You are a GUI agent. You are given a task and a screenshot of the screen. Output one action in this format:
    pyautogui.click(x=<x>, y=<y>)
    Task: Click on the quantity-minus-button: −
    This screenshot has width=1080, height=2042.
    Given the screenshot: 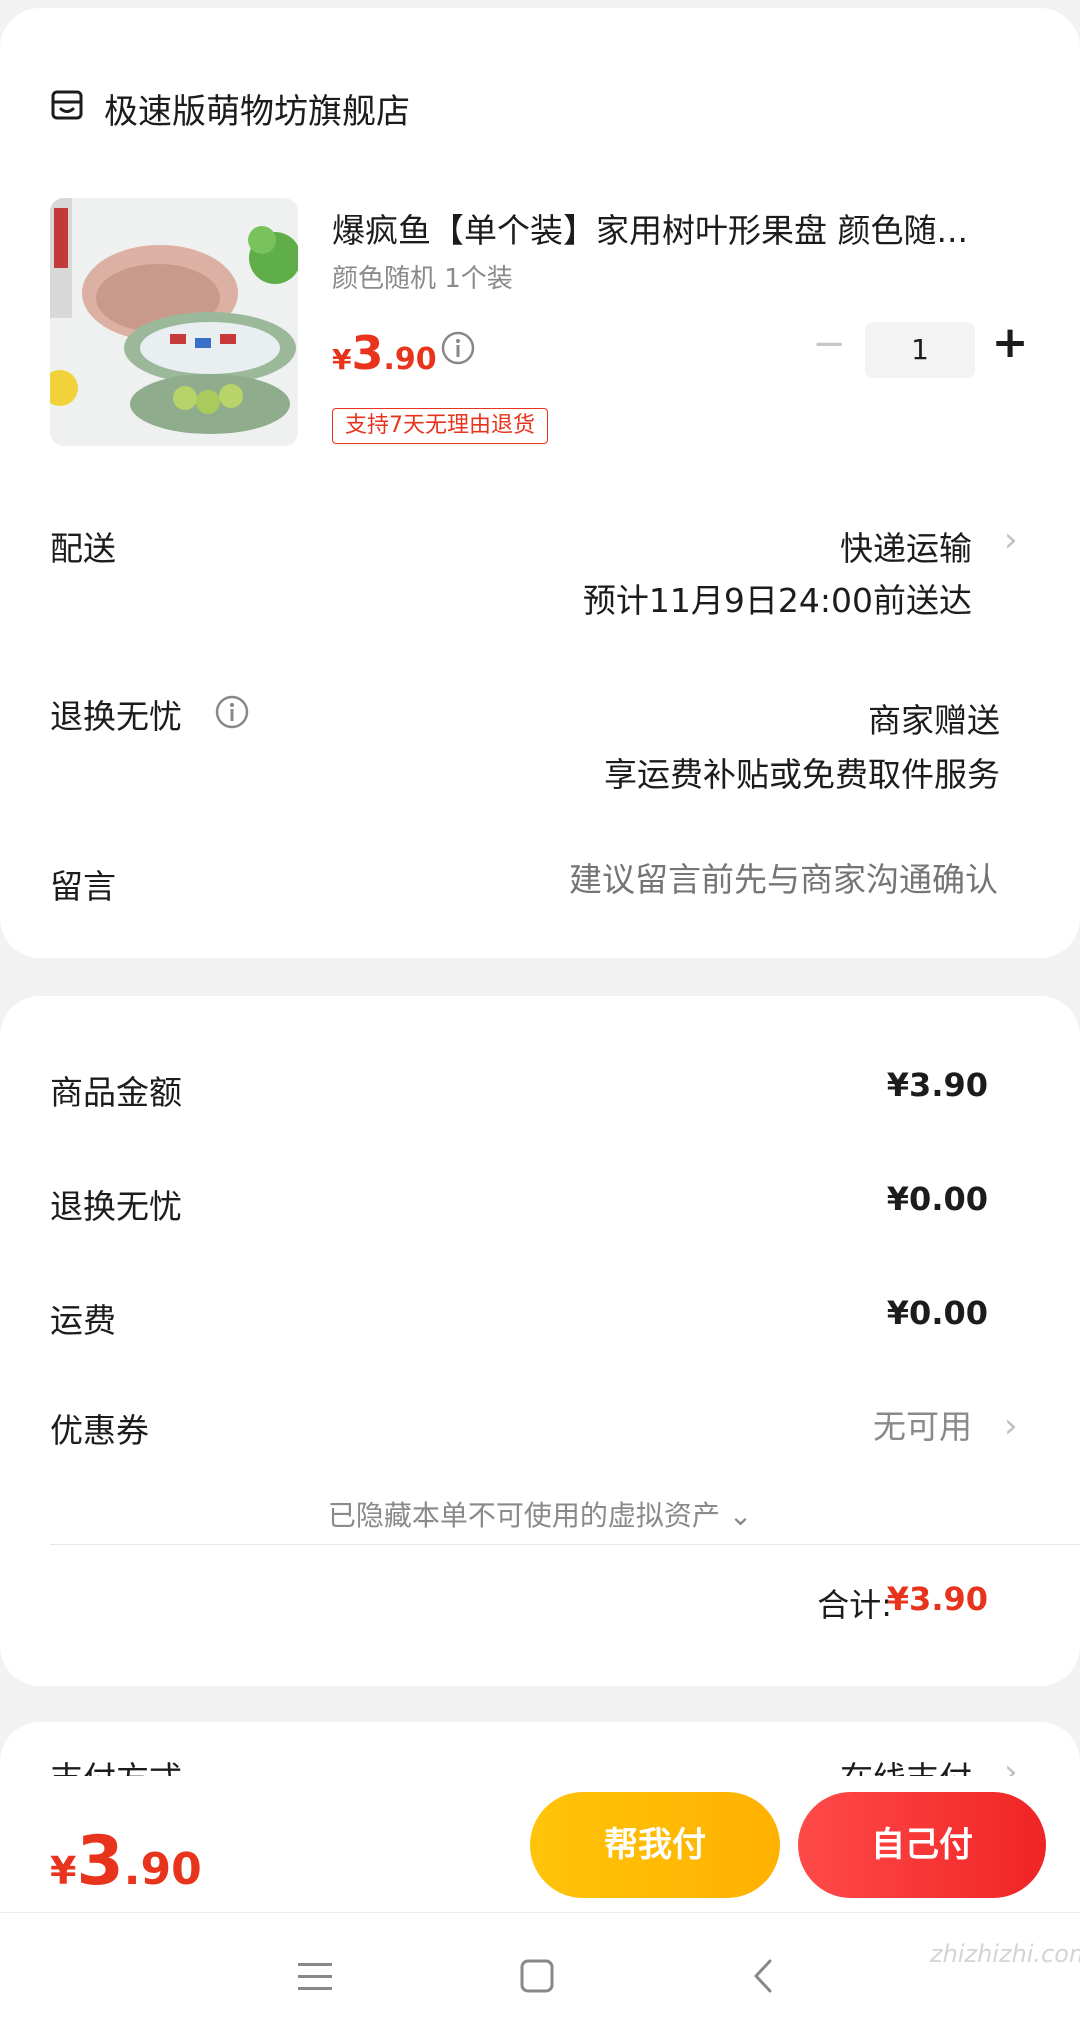 What is the action you would take?
    pyautogui.click(x=829, y=346)
    